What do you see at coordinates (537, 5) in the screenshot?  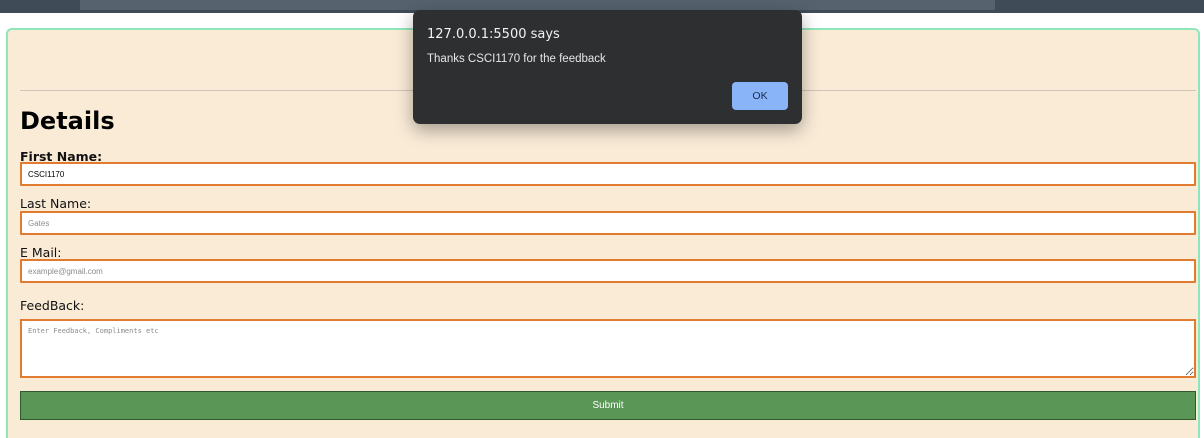 I see `browser-tab-strip` at bounding box center [537, 5].